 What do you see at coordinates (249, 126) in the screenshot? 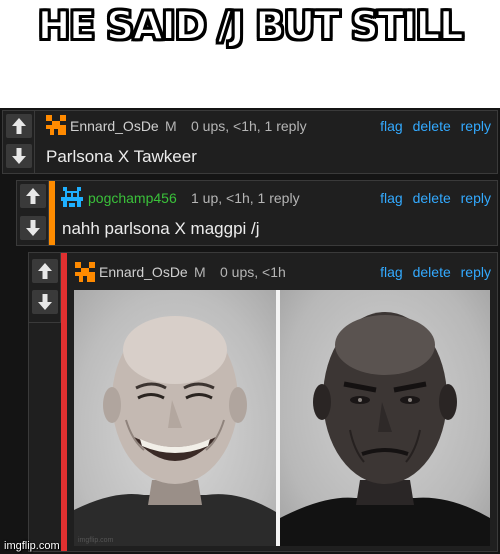
I see `comment-meta: 0 ups, <1h, 1 reply` at bounding box center [249, 126].